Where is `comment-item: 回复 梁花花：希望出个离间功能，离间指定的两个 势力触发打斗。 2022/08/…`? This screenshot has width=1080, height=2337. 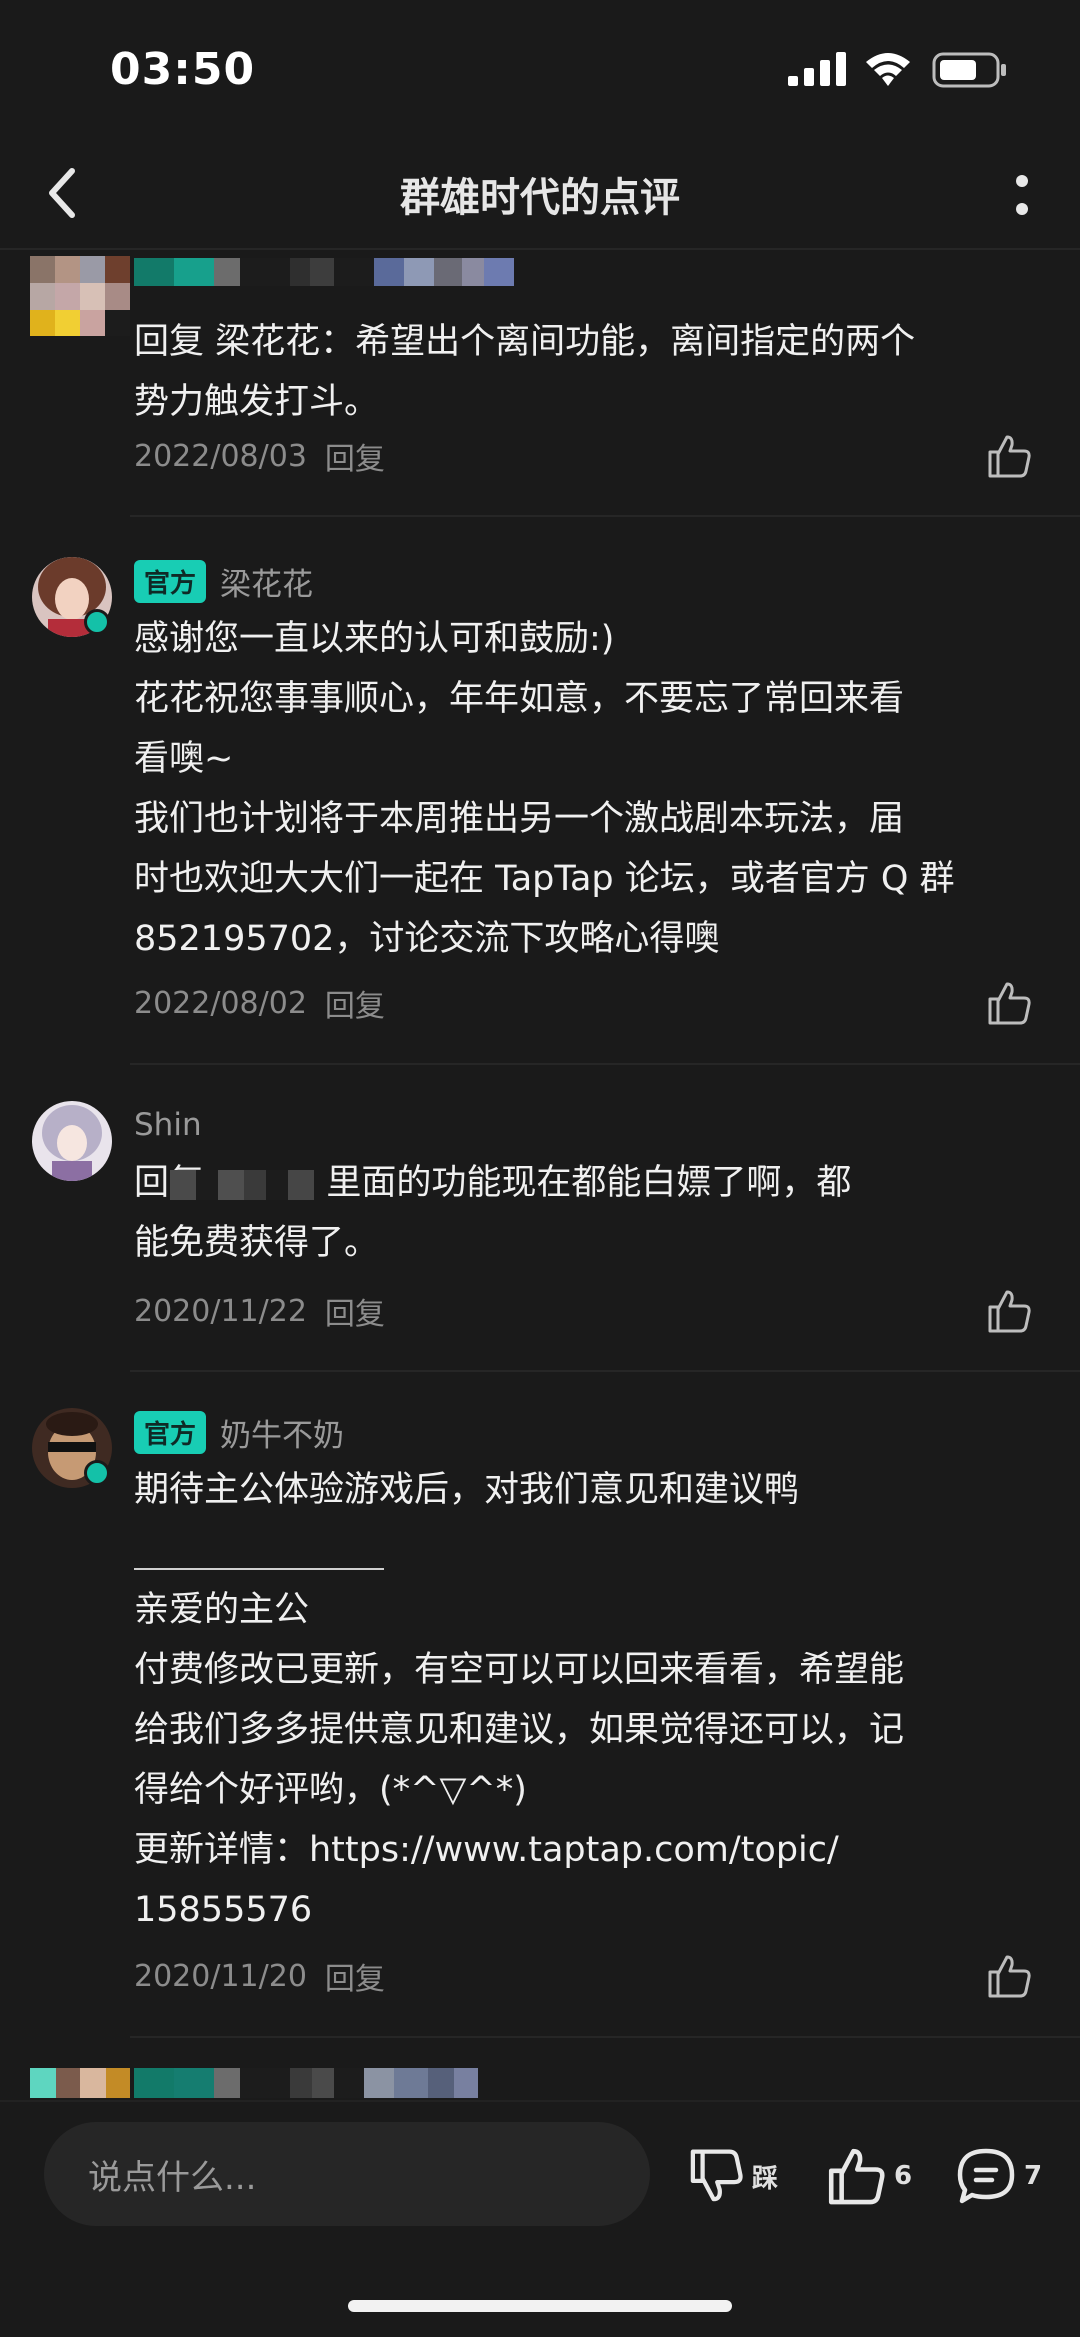
comment-item: 回复 梁花花：希望出个离间功能，离间指定的两个 势力触发打斗。 2022/08/… is located at coordinates (540, 384).